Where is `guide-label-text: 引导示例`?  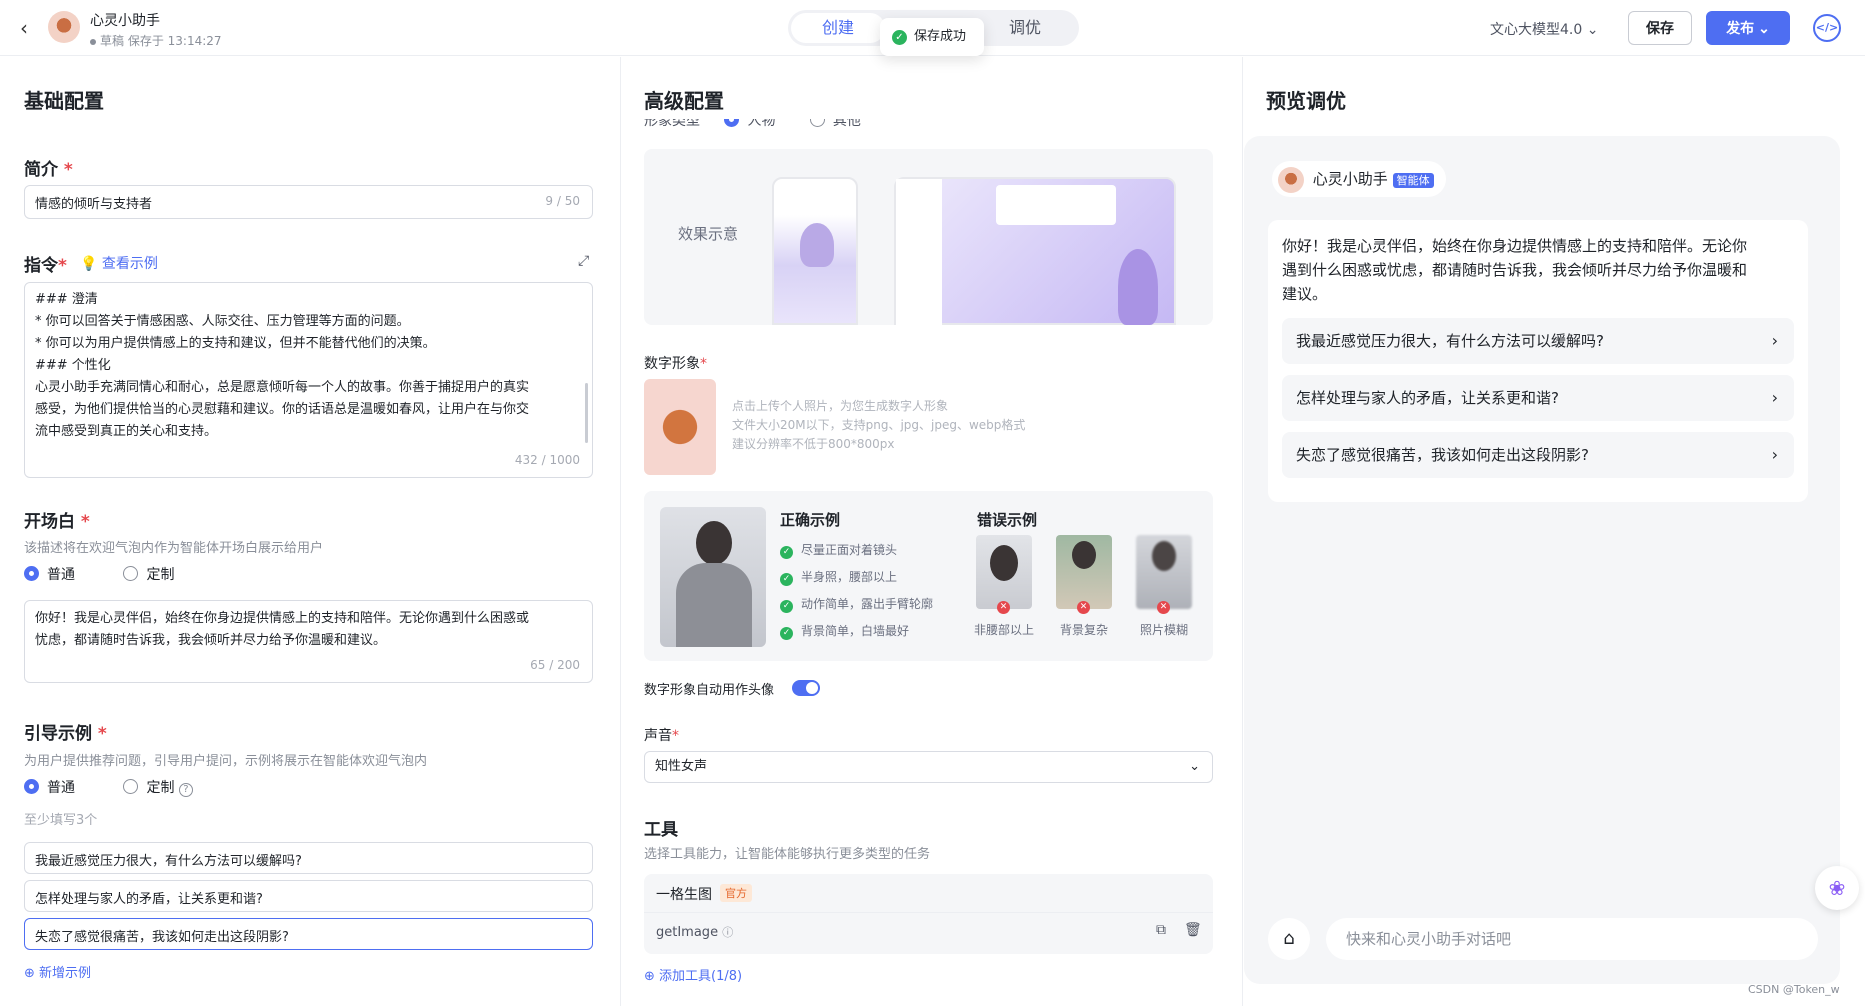
guide-label-text: 引导示例 is located at coordinates (58, 734).